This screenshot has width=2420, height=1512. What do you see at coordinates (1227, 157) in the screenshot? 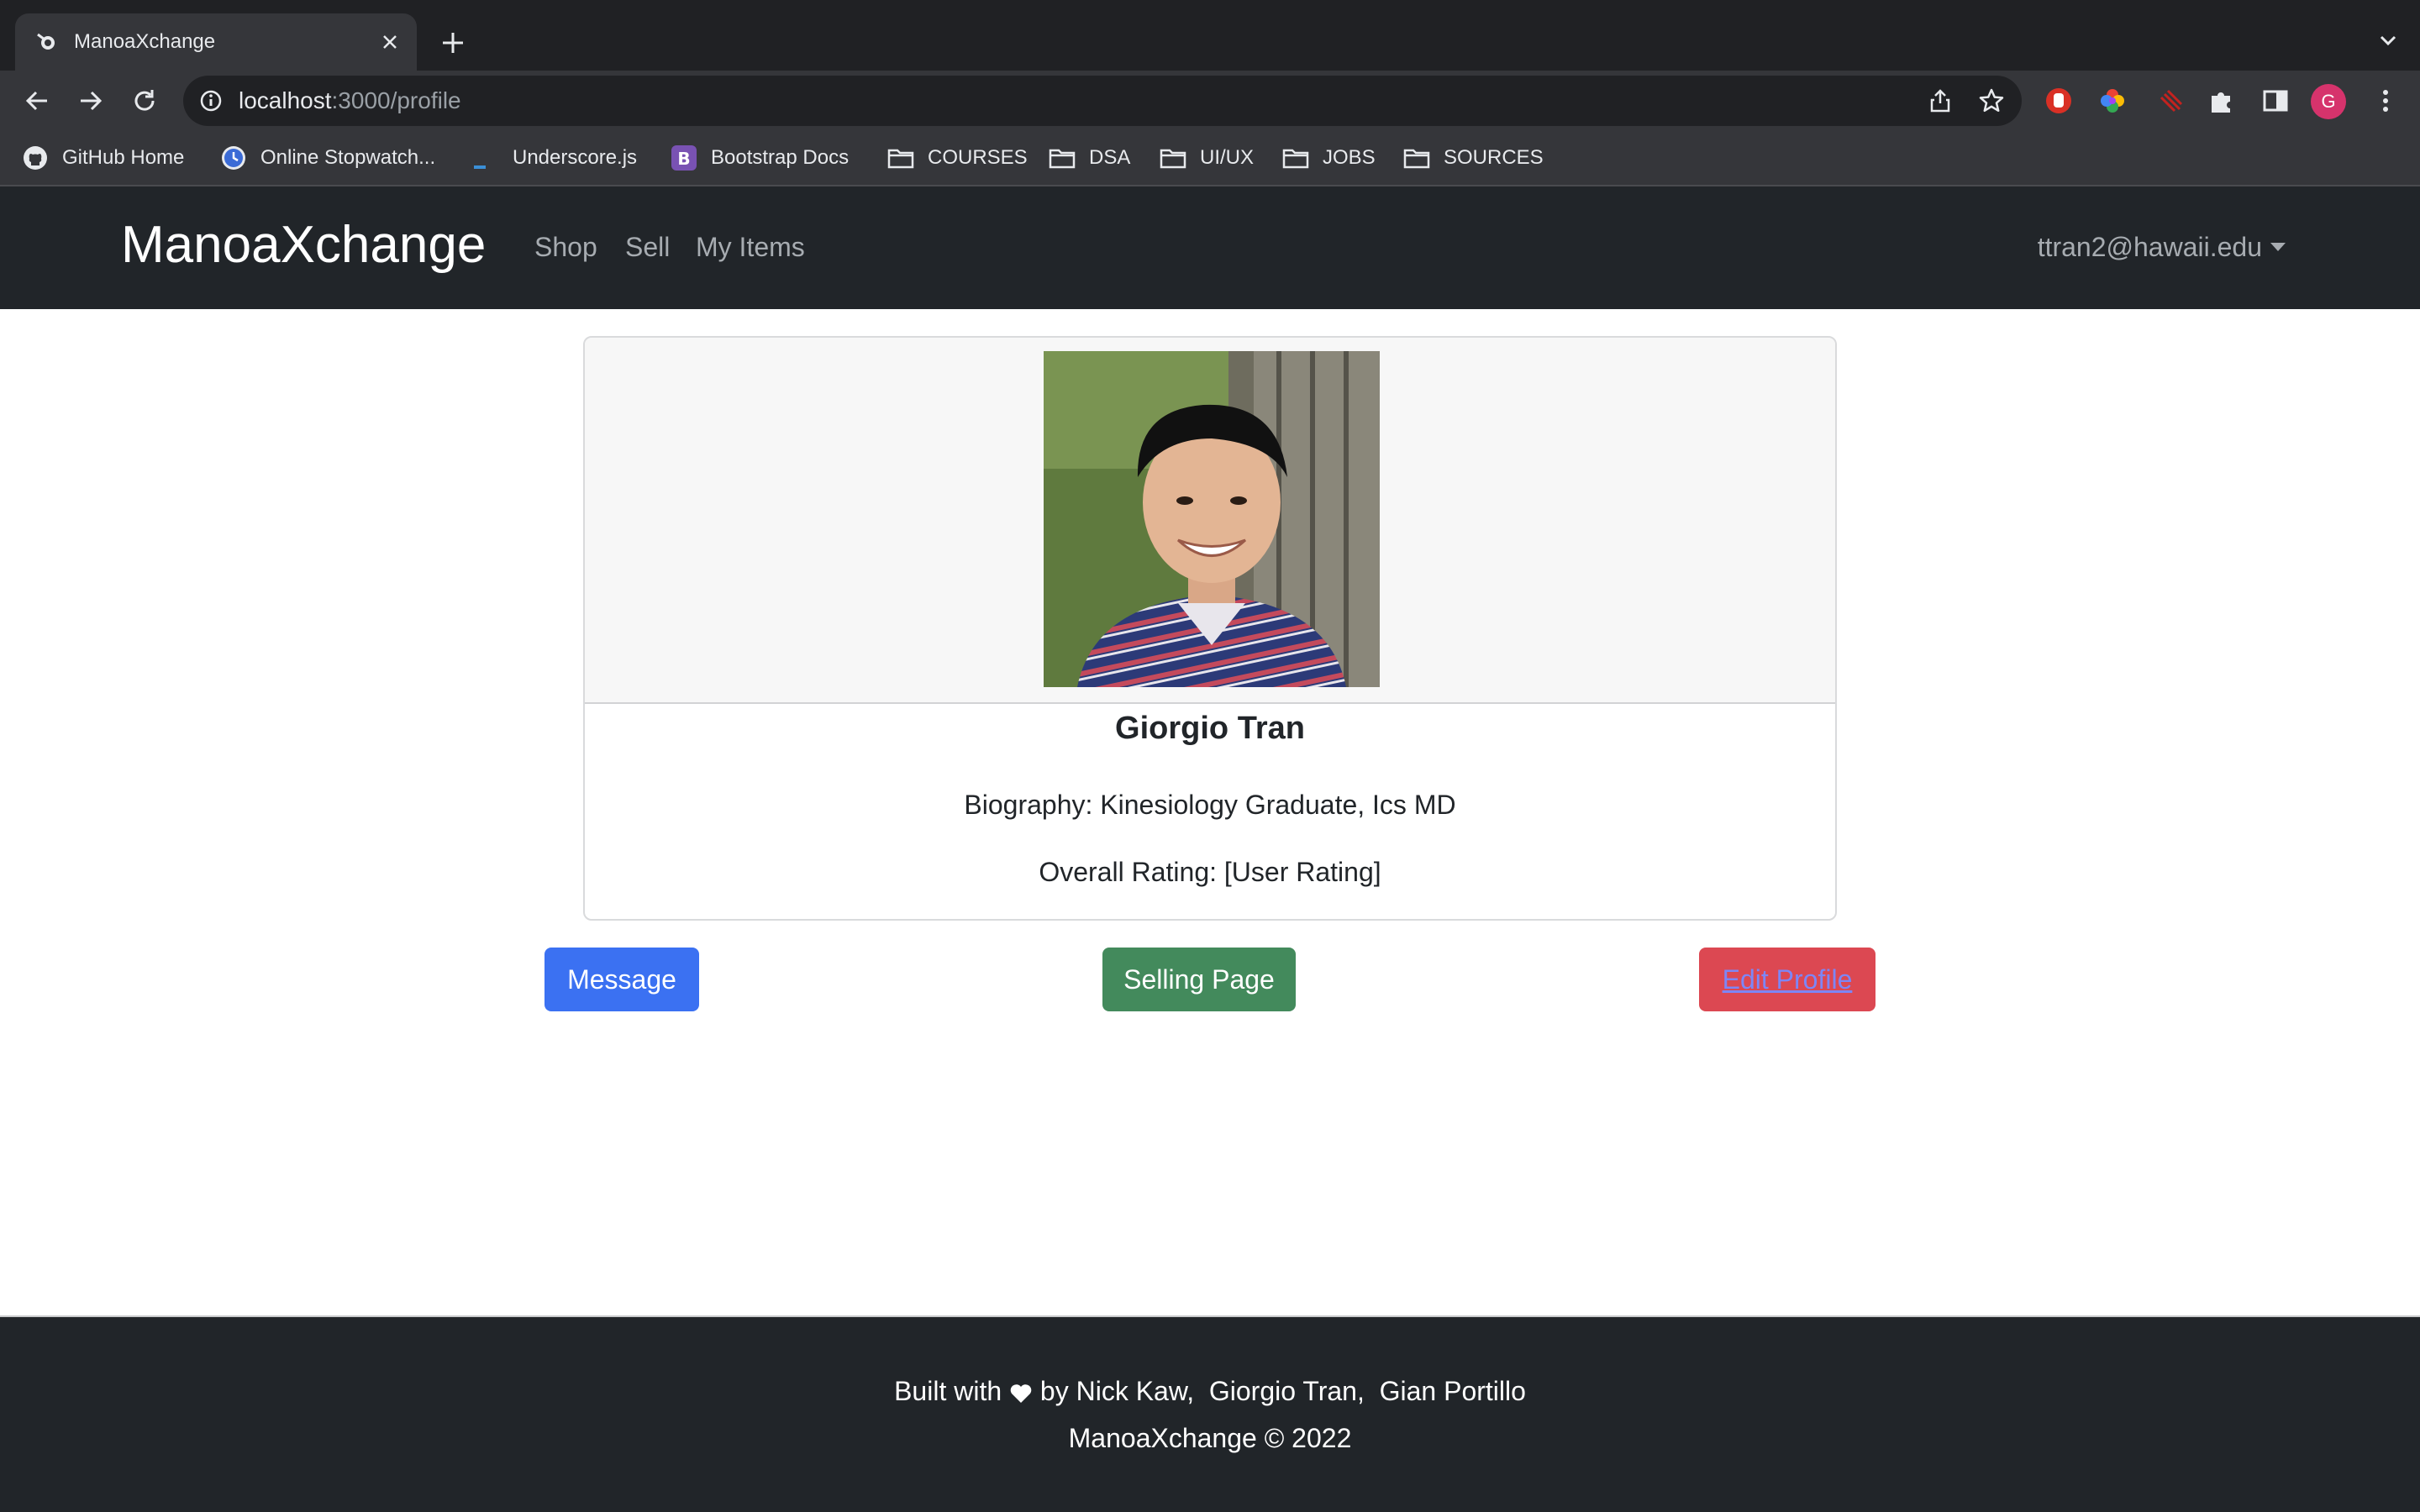
I see `bookmark-label: UI/UX` at bounding box center [1227, 157].